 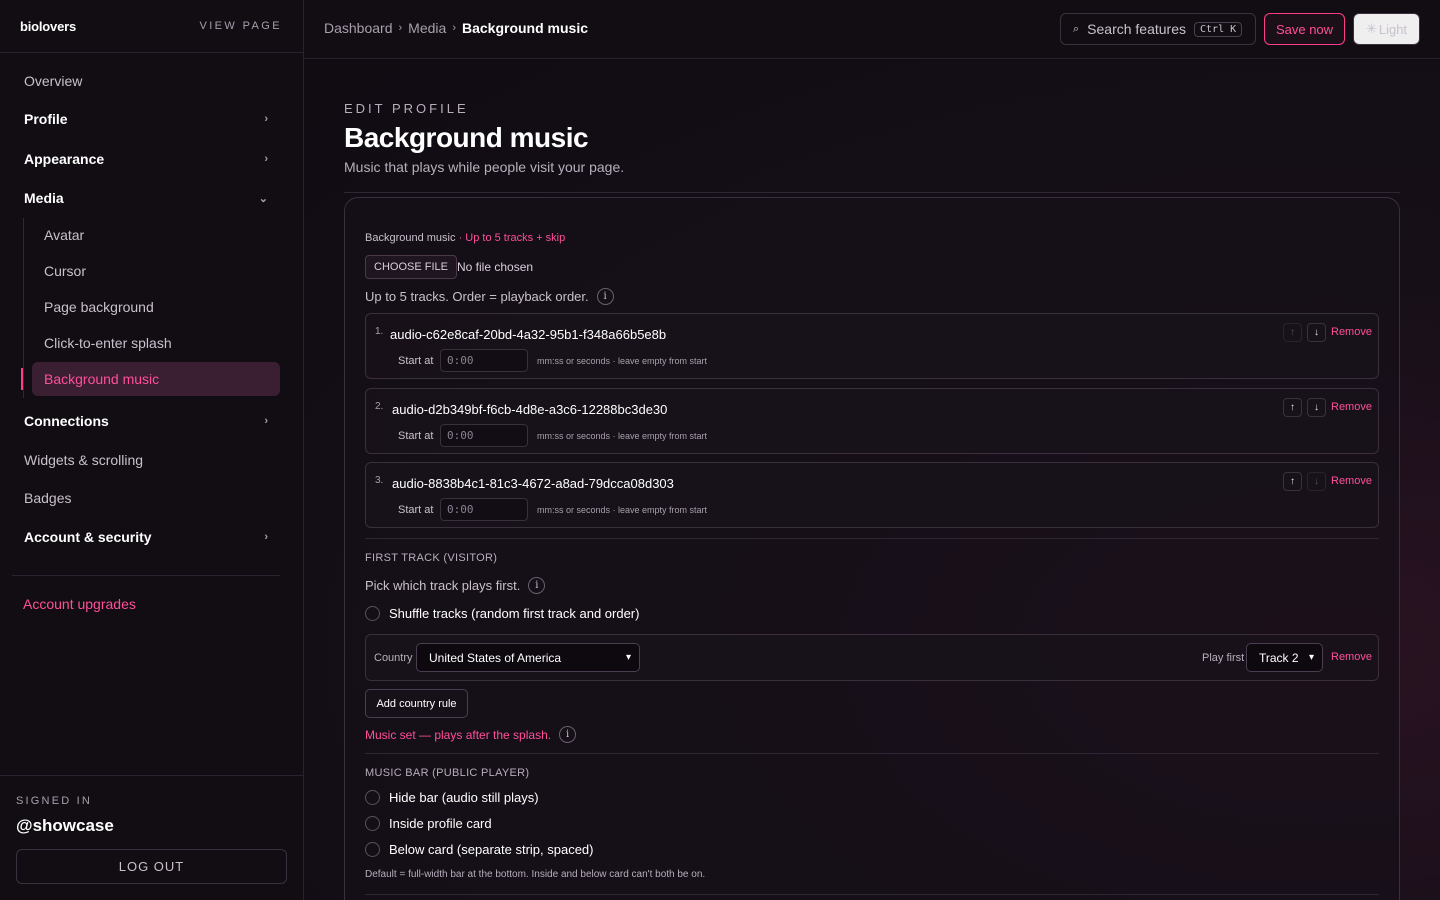 What do you see at coordinates (372, 849) in the screenshot?
I see `below-card-checkbox` at bounding box center [372, 849].